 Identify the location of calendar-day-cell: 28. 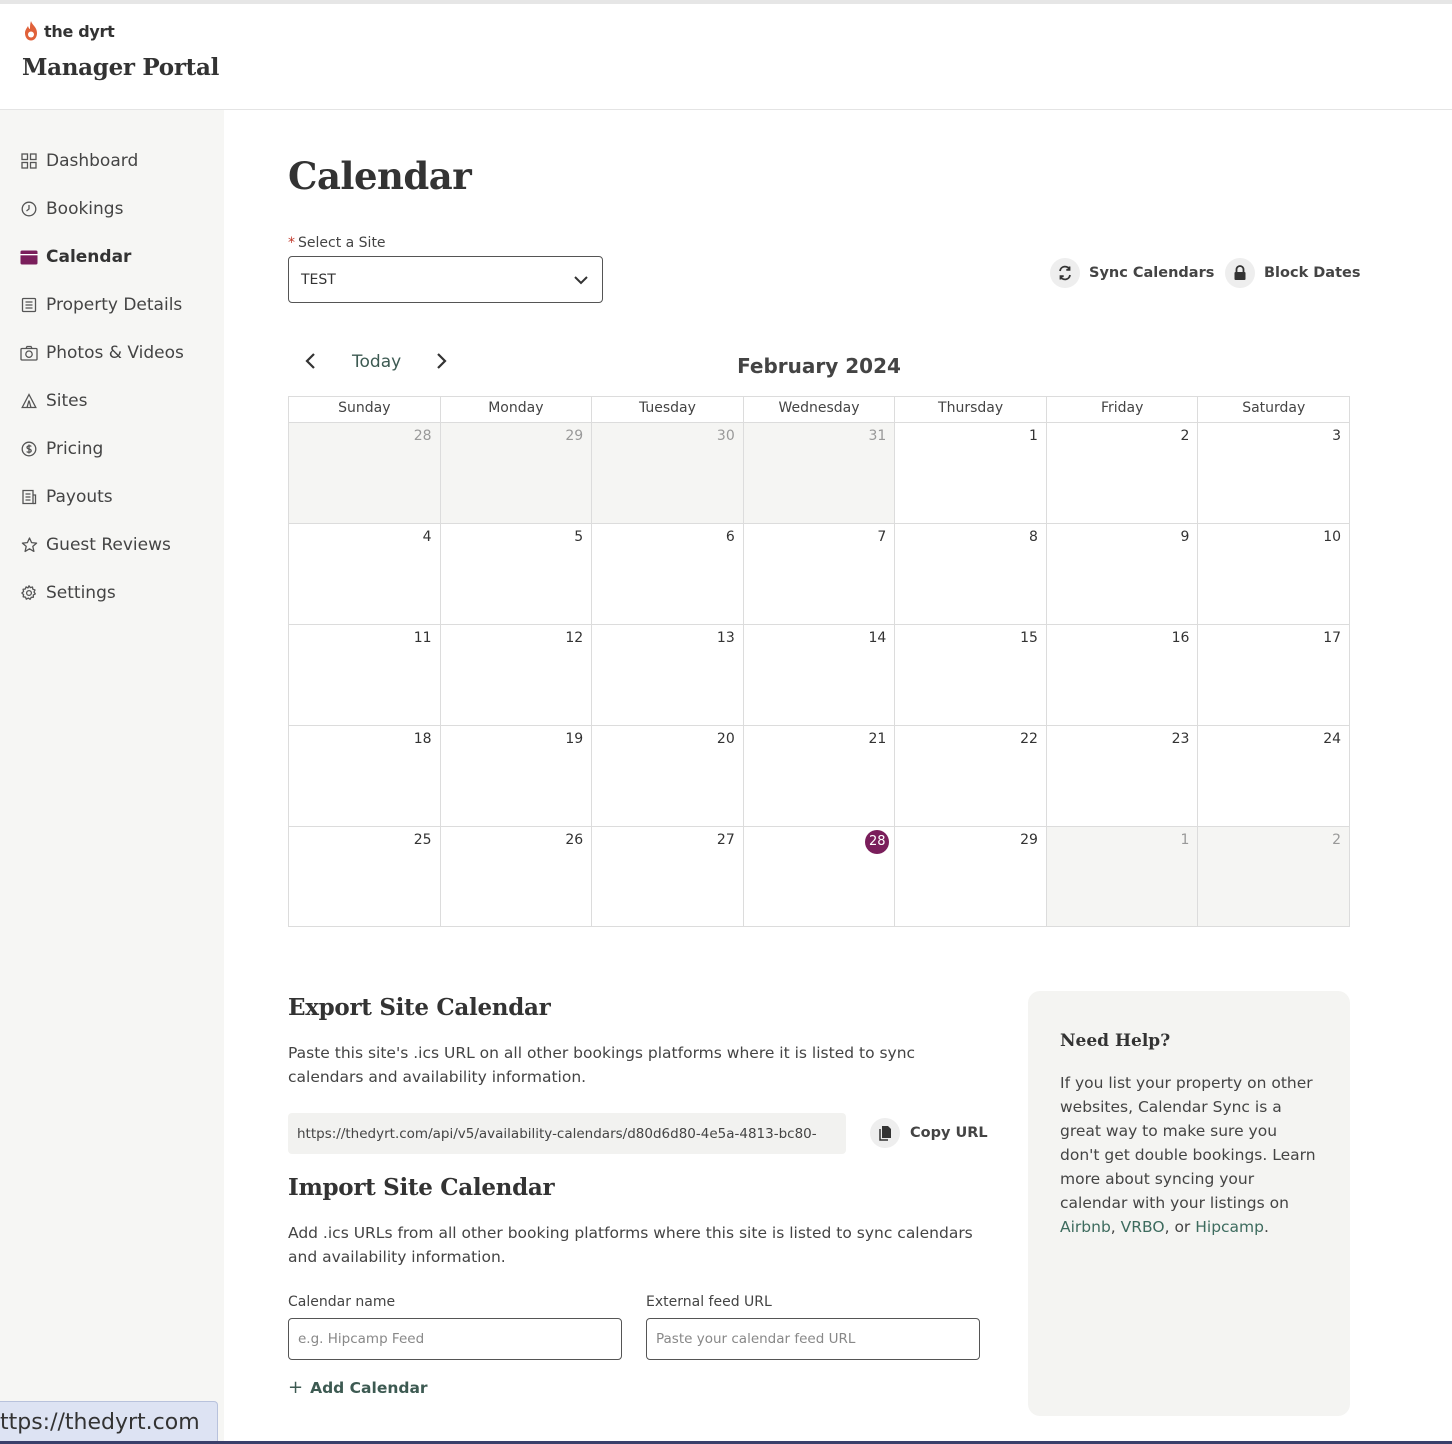
(365, 472).